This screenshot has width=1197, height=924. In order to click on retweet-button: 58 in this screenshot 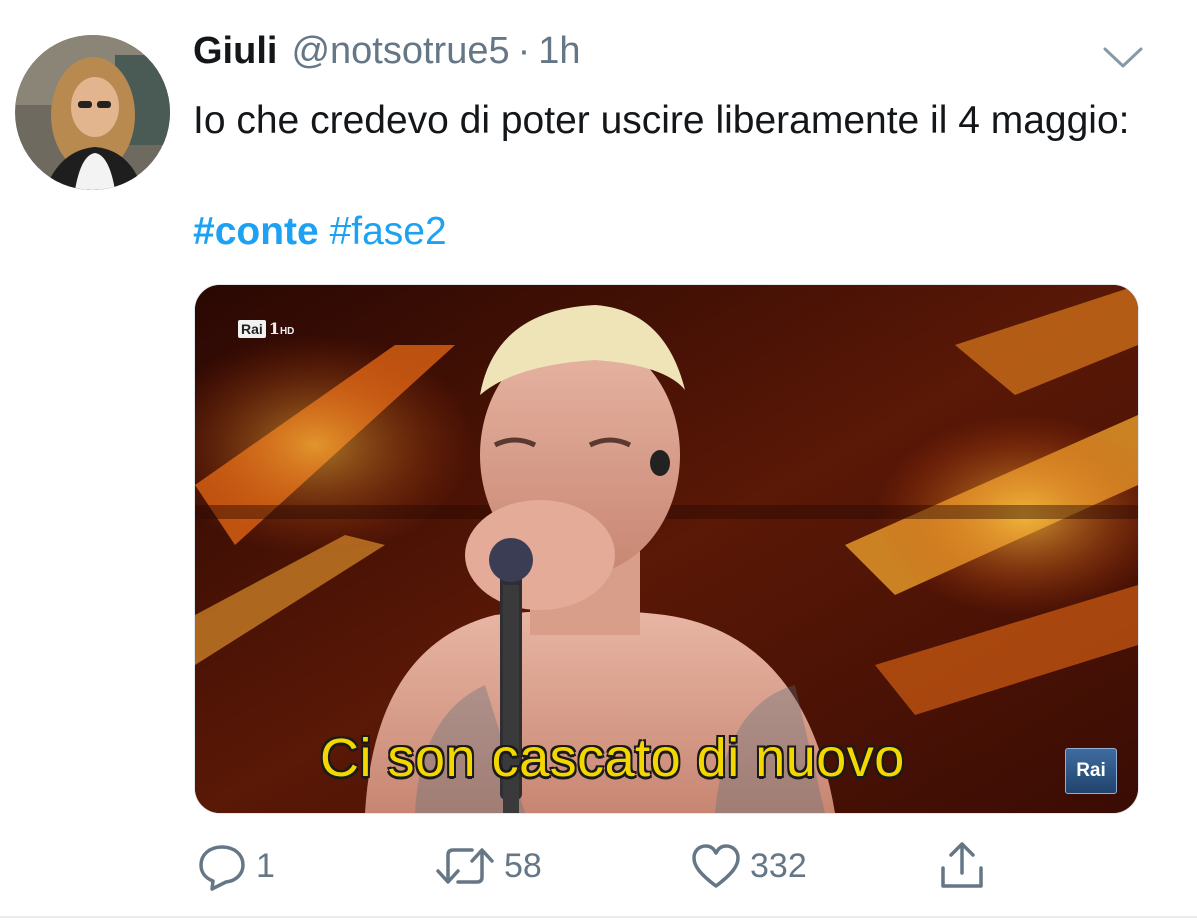, I will do `click(488, 866)`.